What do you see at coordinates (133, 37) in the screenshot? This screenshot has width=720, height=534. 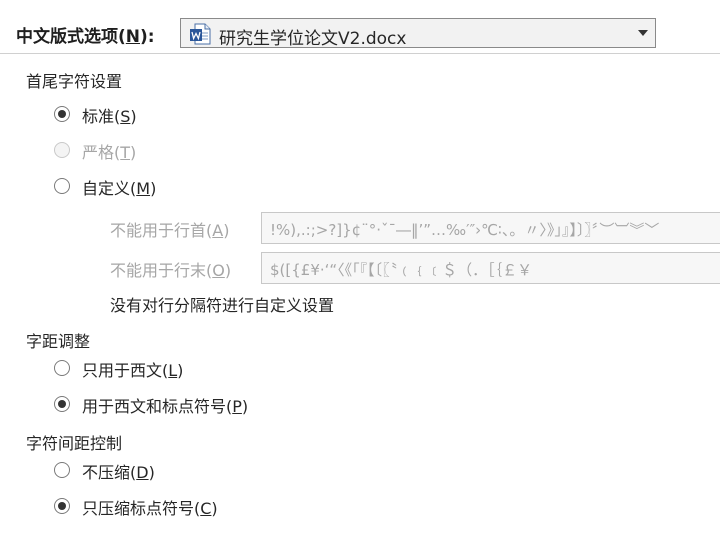 I see `access-key: N` at bounding box center [133, 37].